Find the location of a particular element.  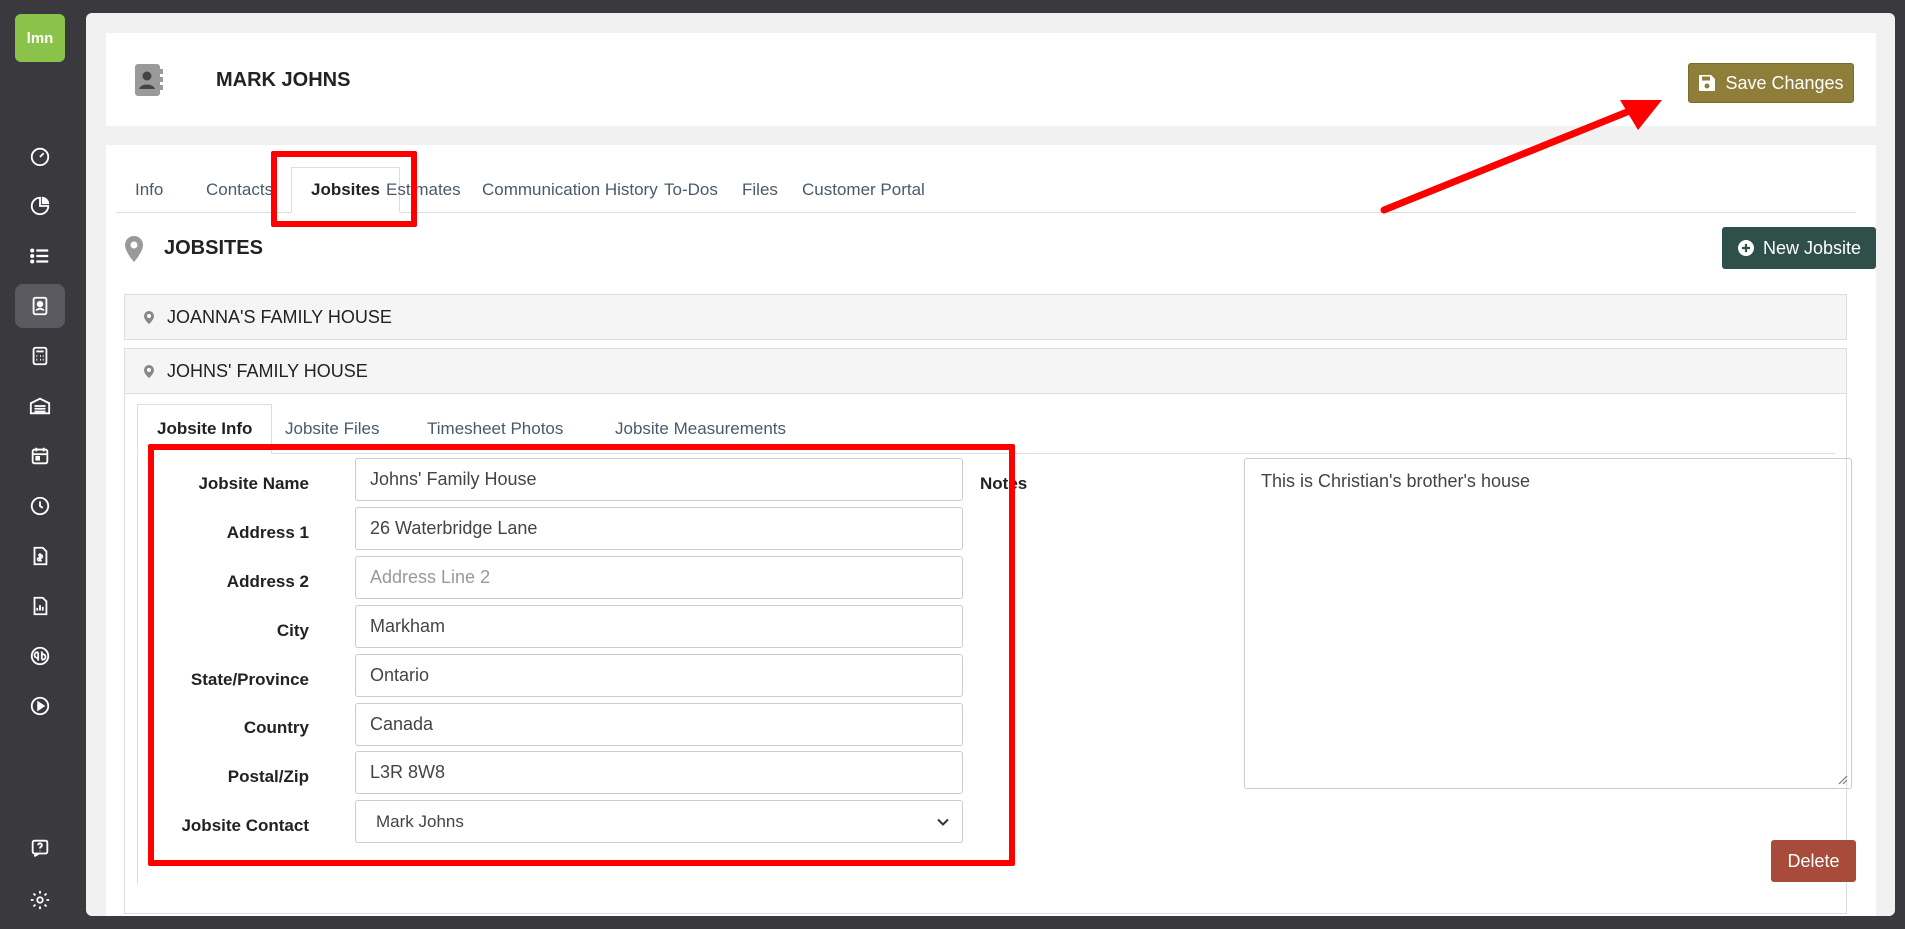

annotation-arrow-icon is located at coordinates (1521, 157).